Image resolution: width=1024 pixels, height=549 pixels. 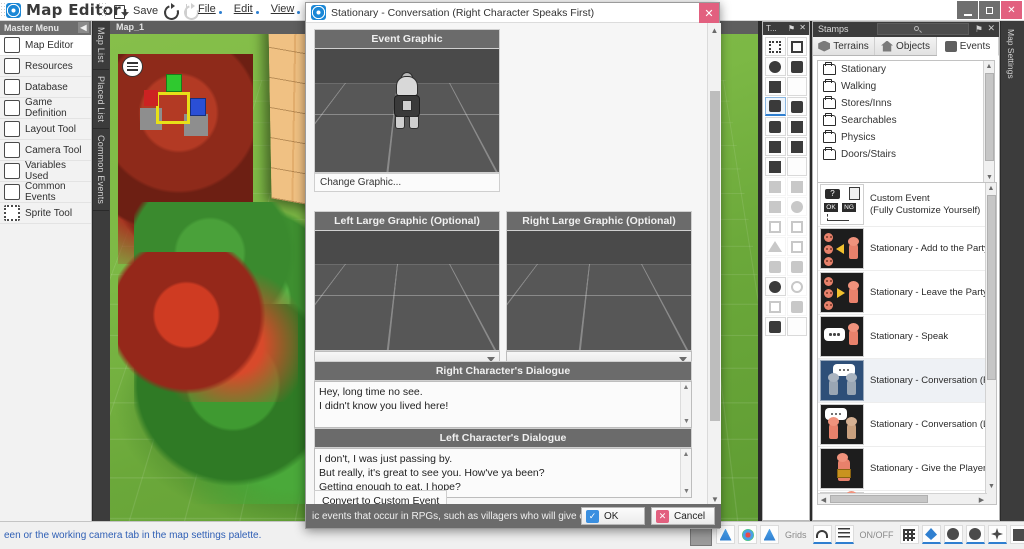 I want to click on list-item: Stationary - Give the Player an It, so click(x=907, y=469).